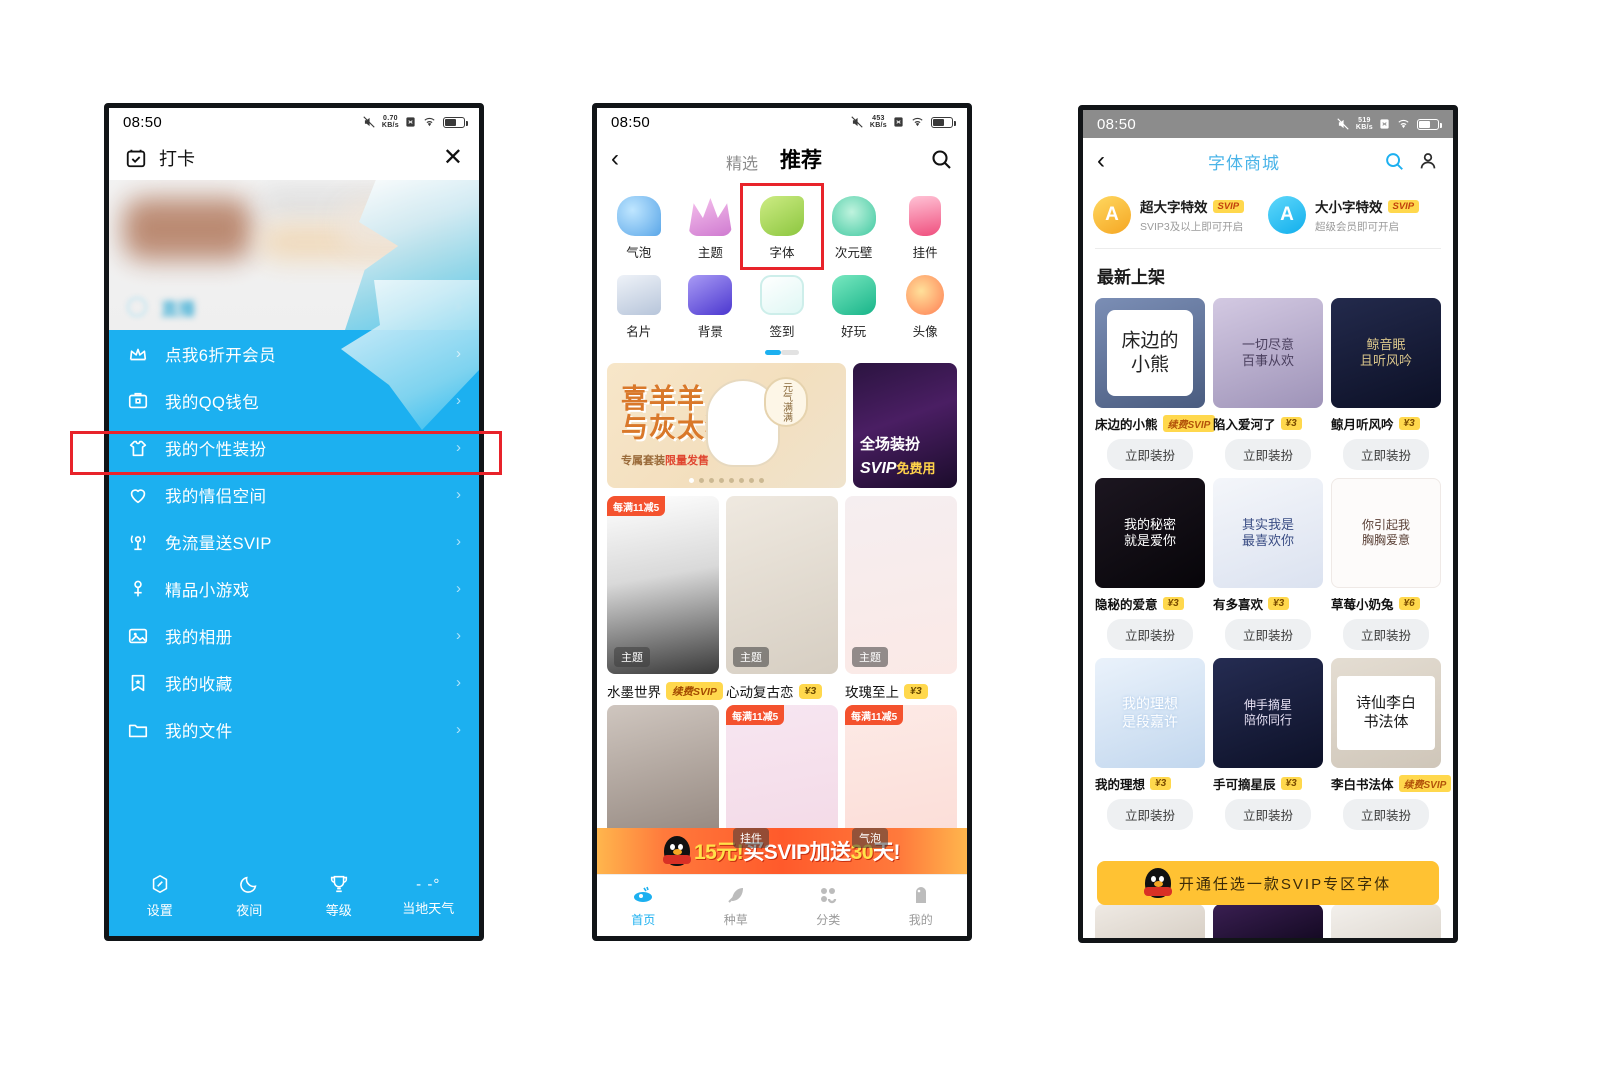 The image size is (1600, 1066). I want to click on status-bar: 08:50 453 KB/s, so click(782, 122).